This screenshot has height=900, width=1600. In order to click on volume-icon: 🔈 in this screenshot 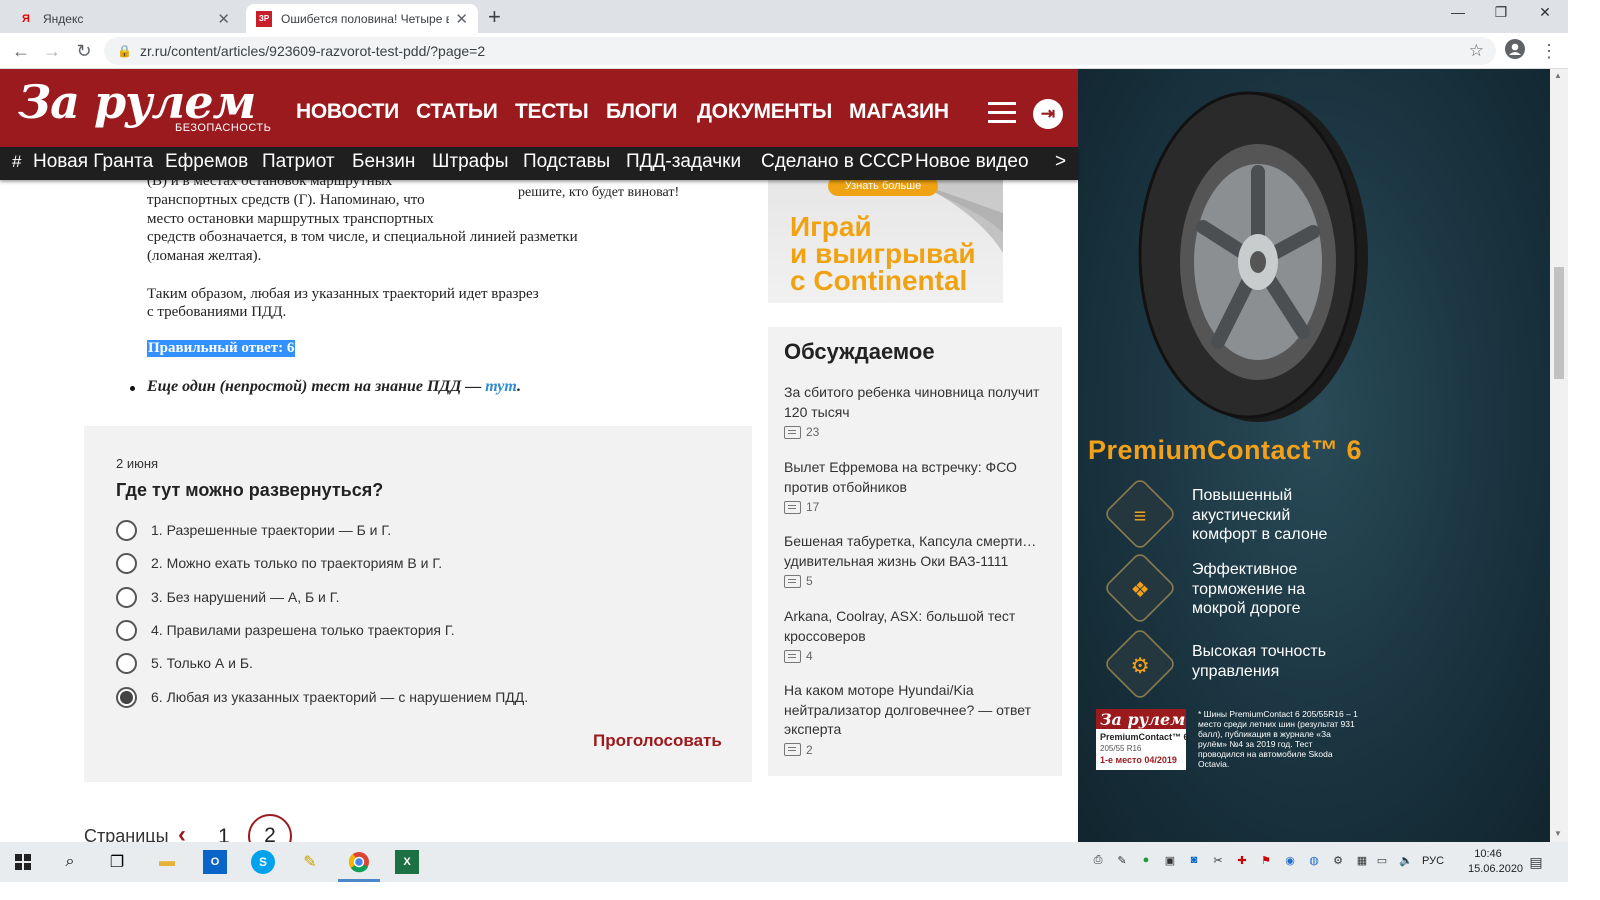, I will do `click(1406, 862)`.